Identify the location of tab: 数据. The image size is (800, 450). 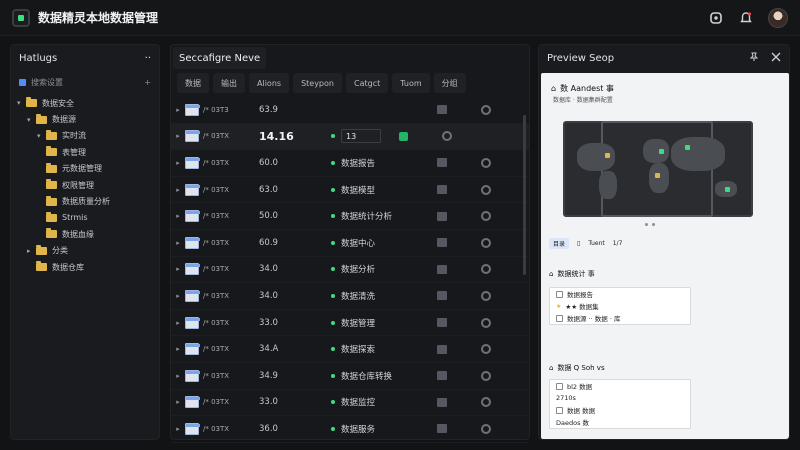
(193, 83).